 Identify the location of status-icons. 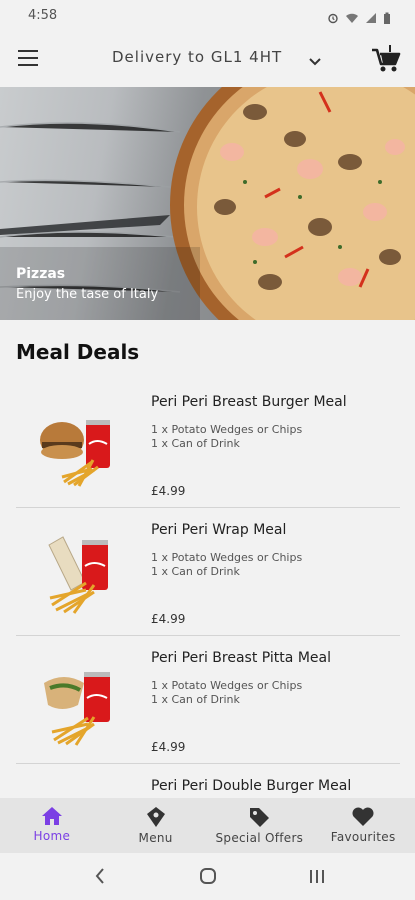
(359, 18).